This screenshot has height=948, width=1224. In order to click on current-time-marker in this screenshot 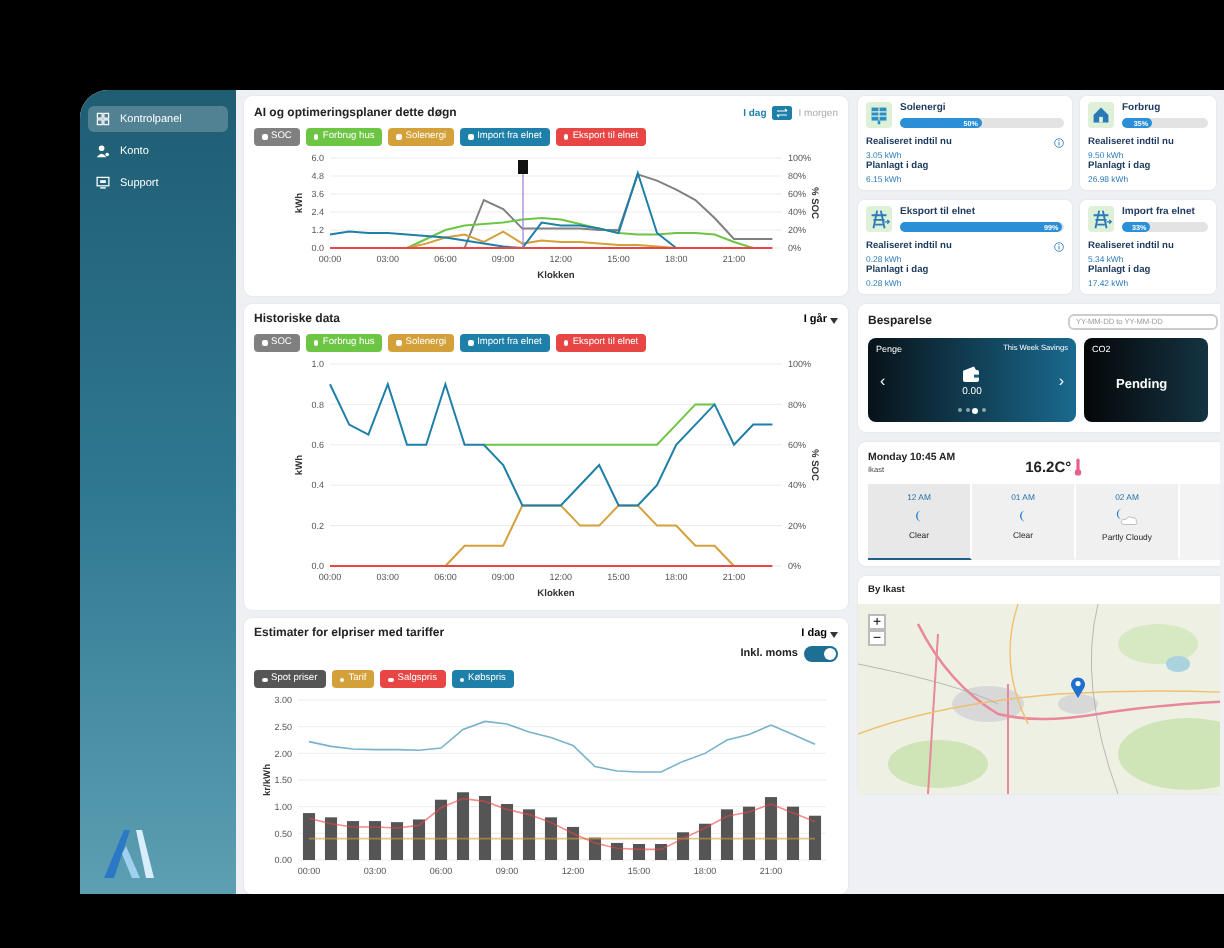, I will do `click(522, 204)`.